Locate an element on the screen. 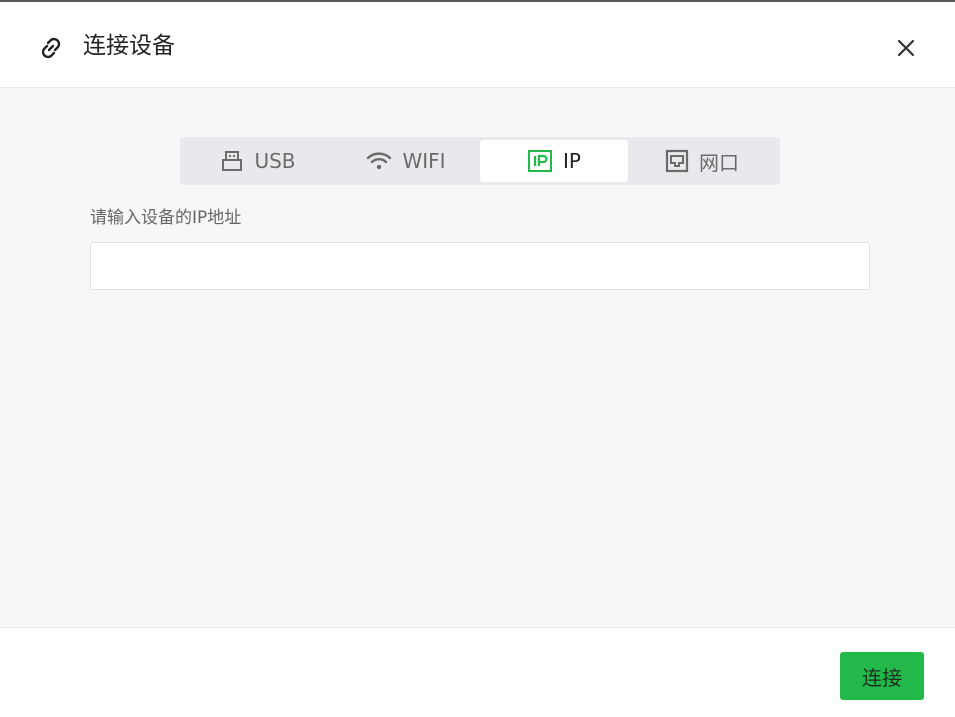 The width and height of the screenshot is (955, 717). dialog-header: 连接设备 is located at coordinates (477, 46).